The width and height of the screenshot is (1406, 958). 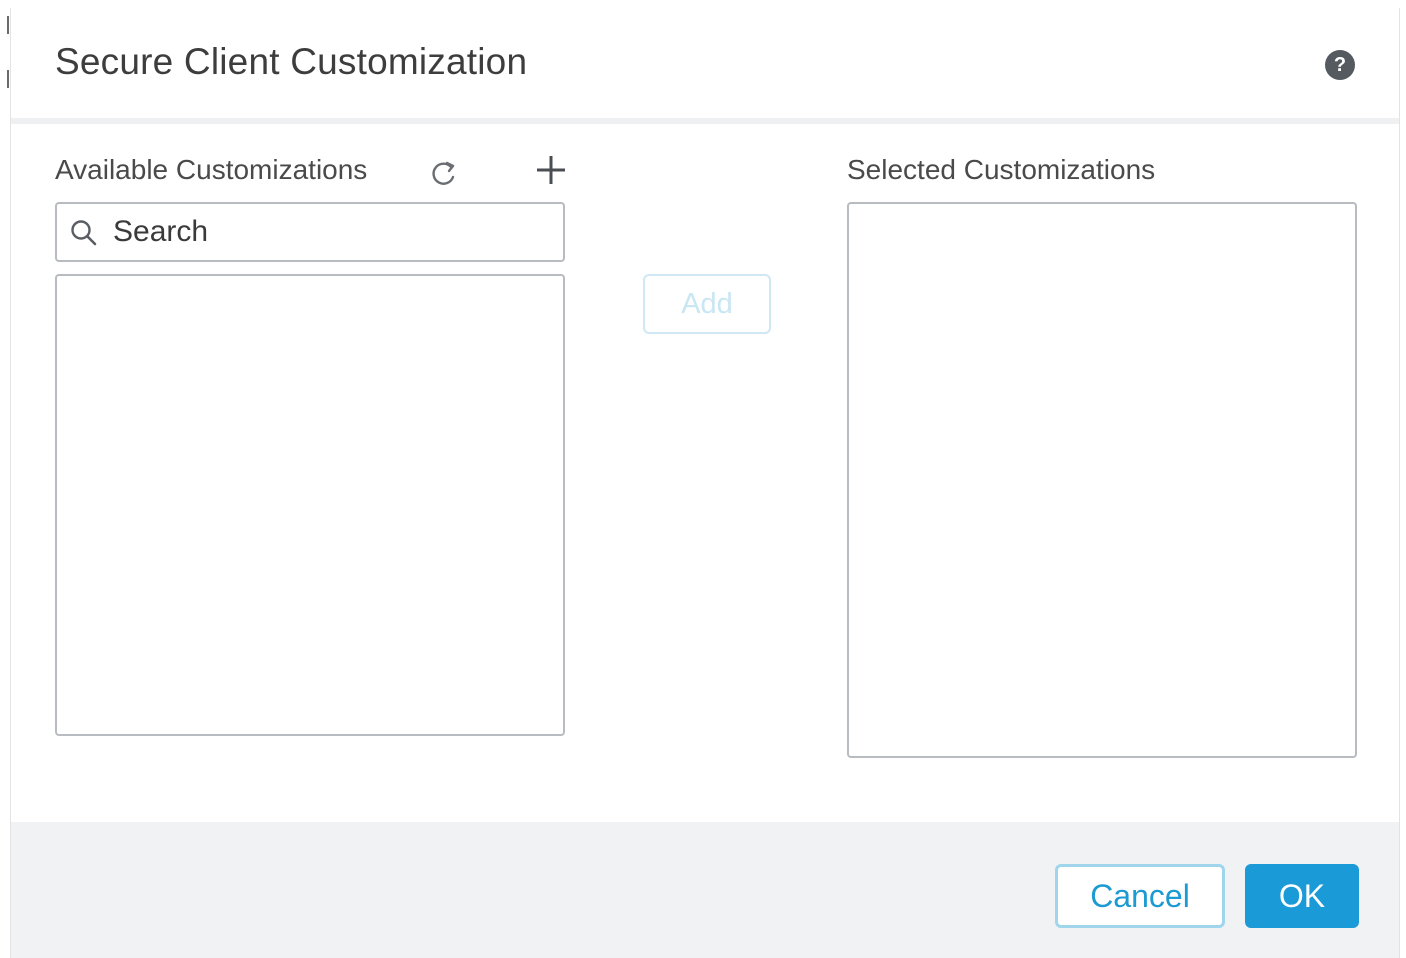 I want to click on add-button: Add, so click(x=707, y=304).